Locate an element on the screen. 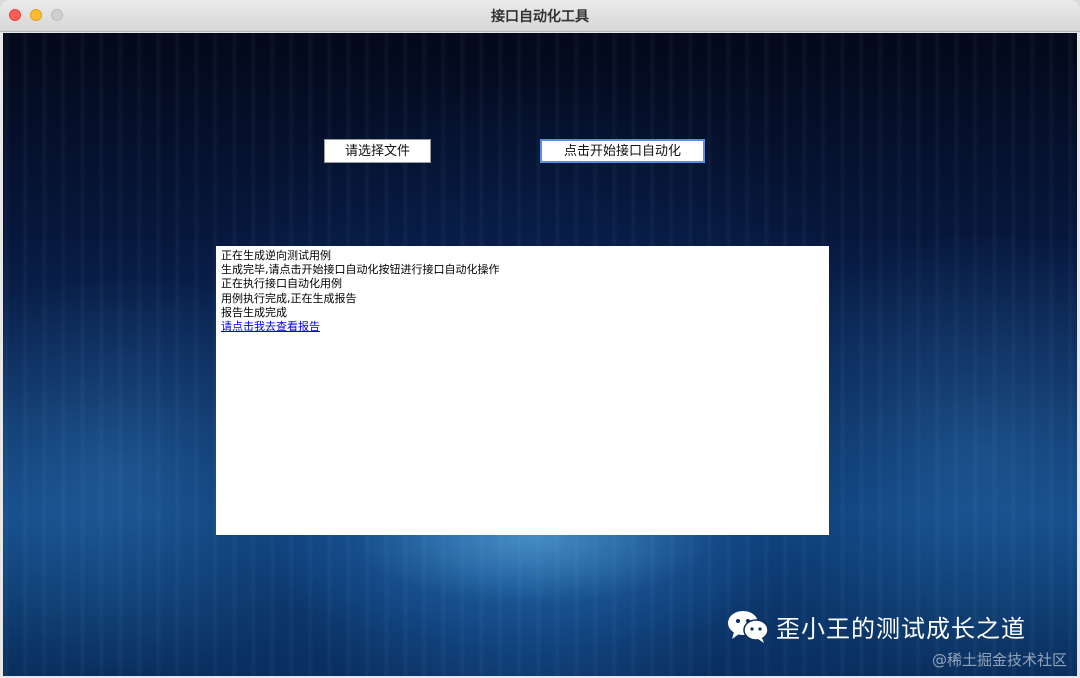 The height and width of the screenshot is (678, 1080). log-line: 正在执行接口自动化用例 is located at coordinates (281, 284).